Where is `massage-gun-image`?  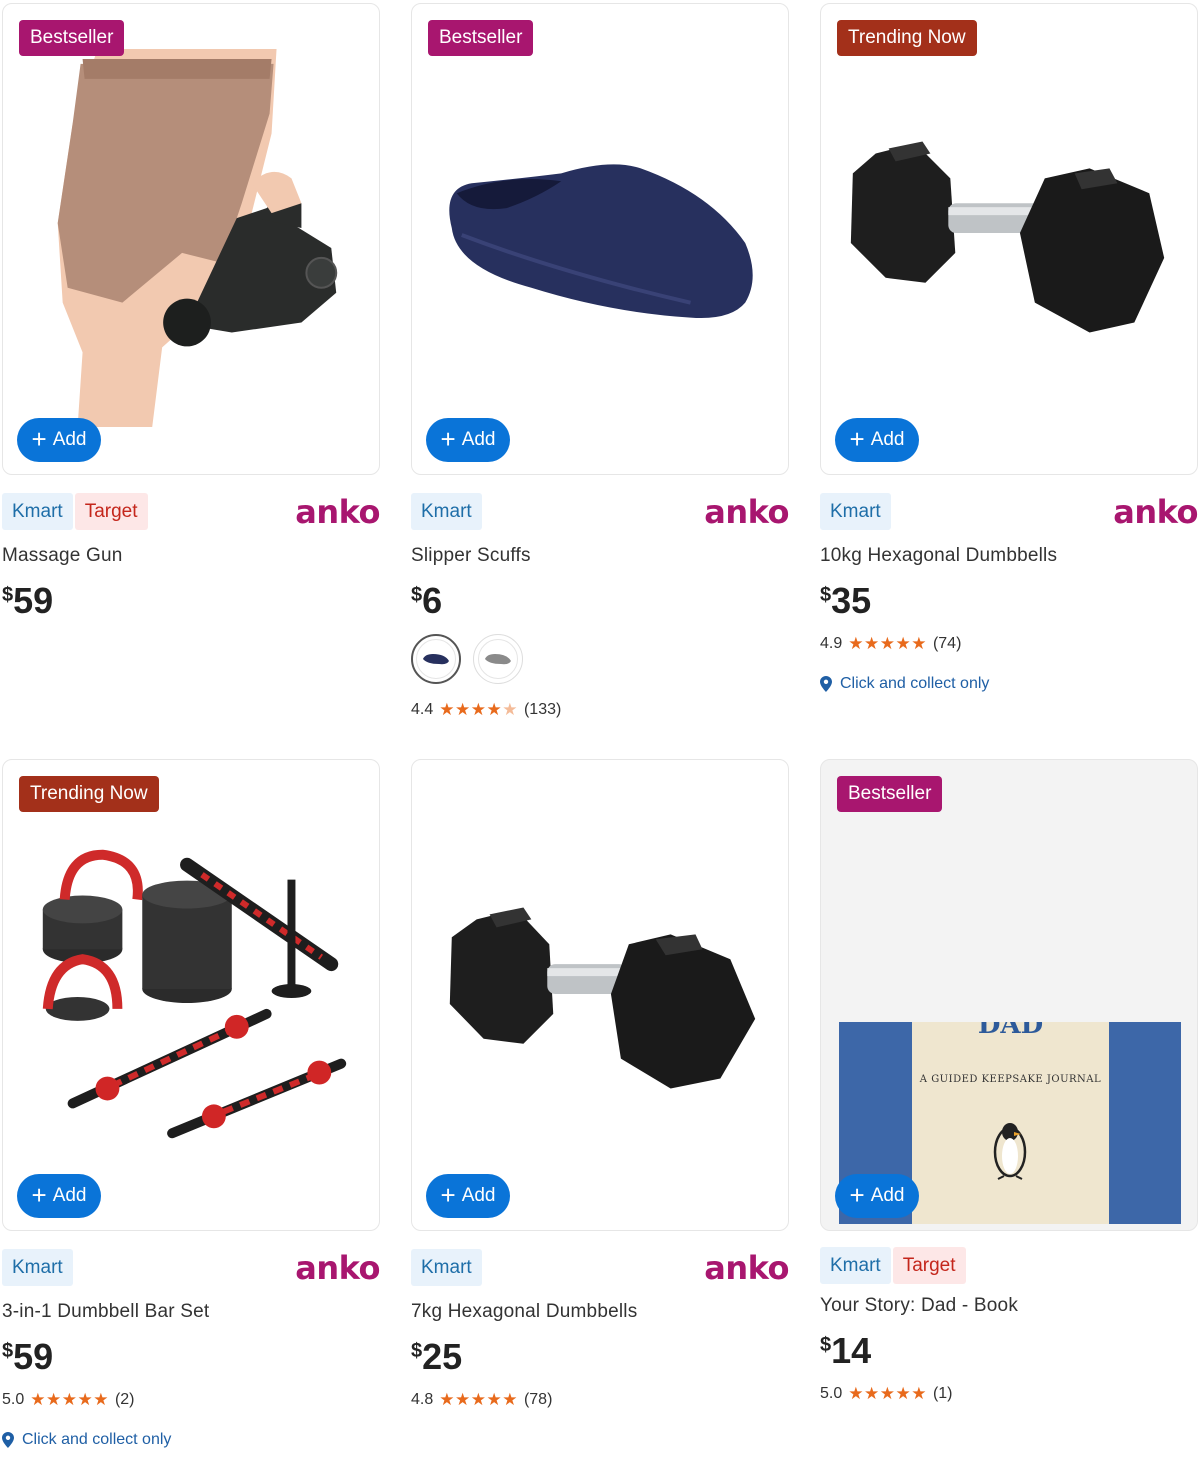
massage-gun-image is located at coordinates (197, 238).